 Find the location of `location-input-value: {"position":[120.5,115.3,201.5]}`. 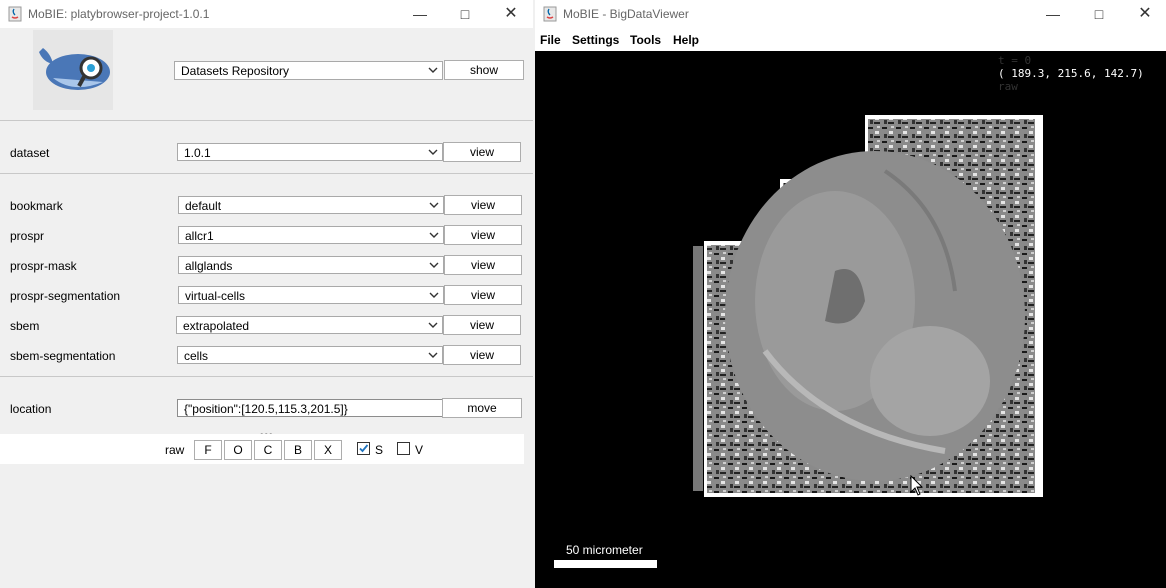

location-input-value: {"position":[120.5,115.3,201.5]} is located at coordinates (266, 409).